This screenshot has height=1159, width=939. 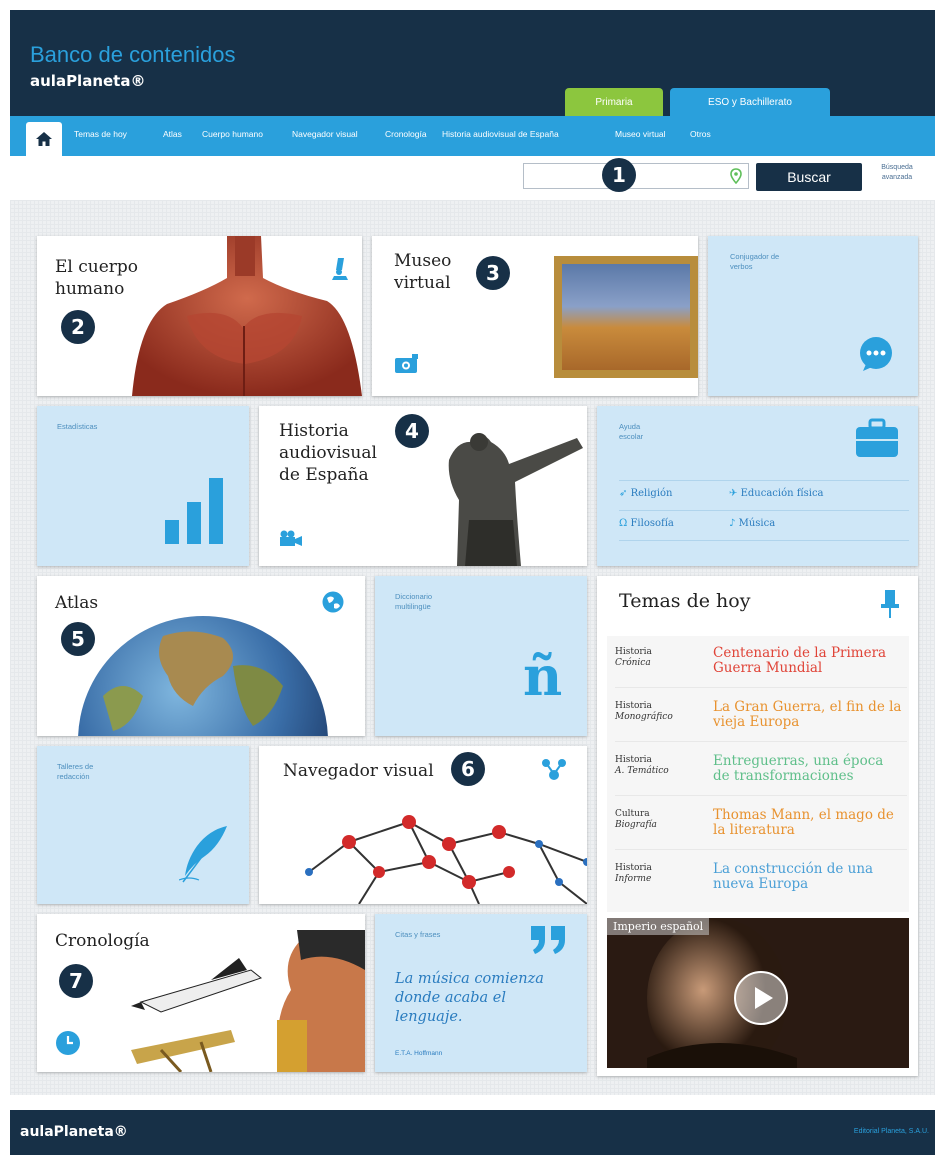 What do you see at coordinates (406, 363) in the screenshot?
I see `camera-icon` at bounding box center [406, 363].